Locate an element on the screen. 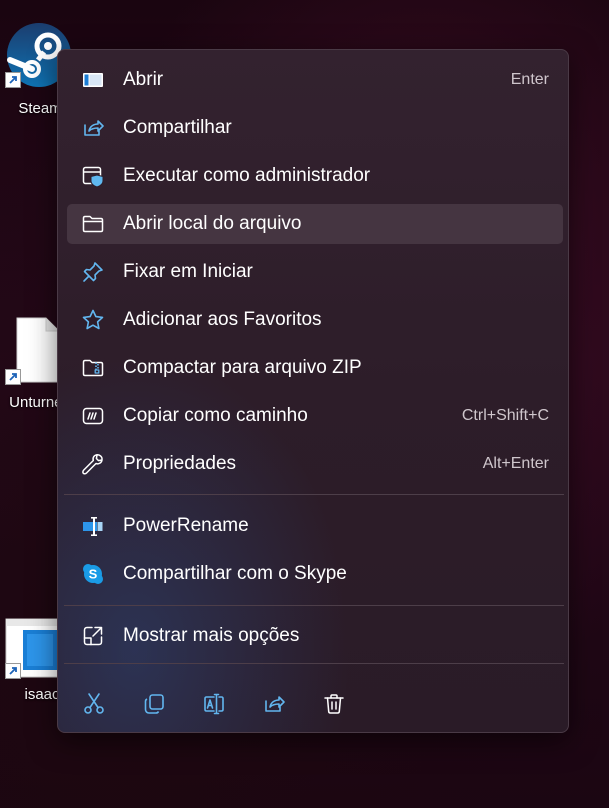 The width and height of the screenshot is (609, 808). menu-item-label: Propriedades is located at coordinates (180, 463).